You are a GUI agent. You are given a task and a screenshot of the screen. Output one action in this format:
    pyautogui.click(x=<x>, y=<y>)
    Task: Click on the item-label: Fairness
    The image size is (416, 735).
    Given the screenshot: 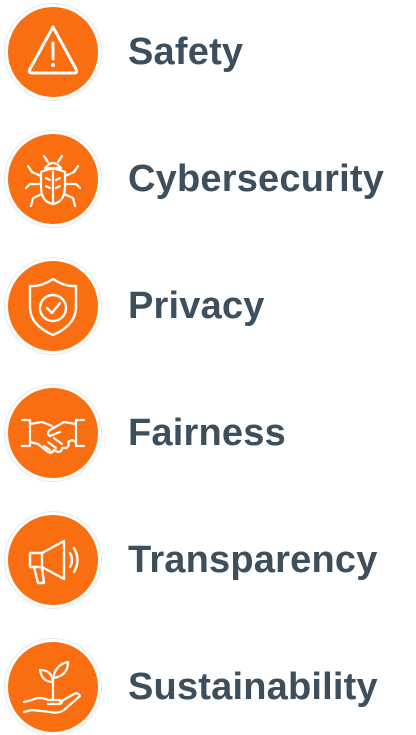 What is the action you would take?
    pyautogui.click(x=207, y=433)
    